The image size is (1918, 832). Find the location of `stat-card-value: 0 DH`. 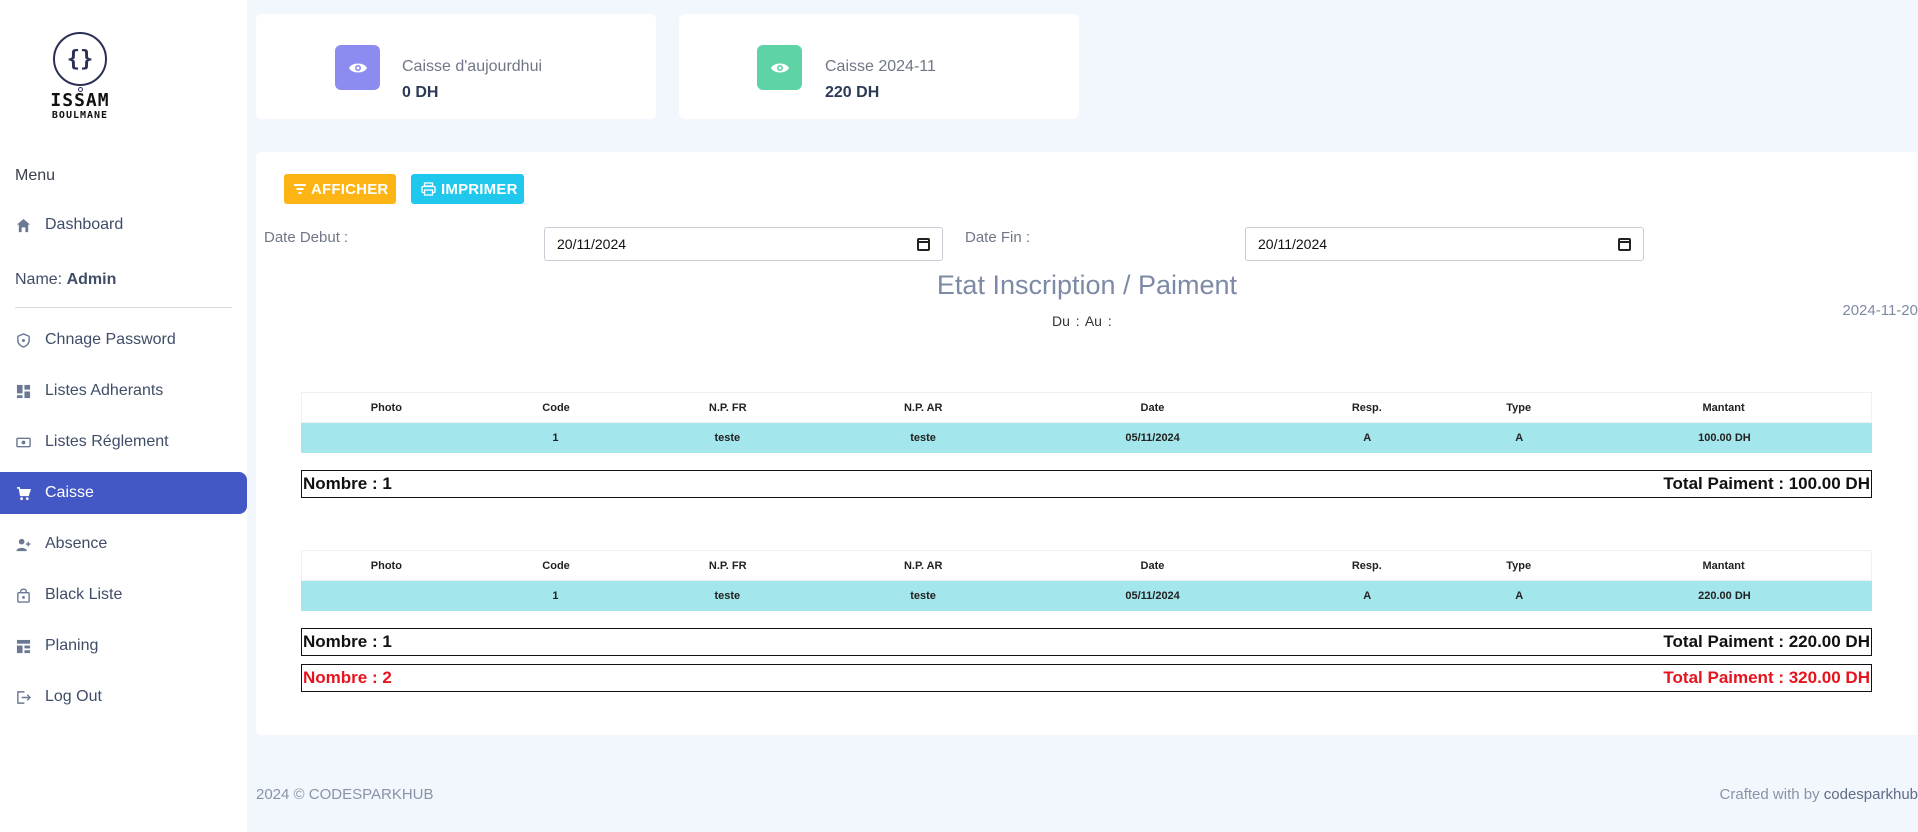

stat-card-value: 0 DH is located at coordinates (420, 92).